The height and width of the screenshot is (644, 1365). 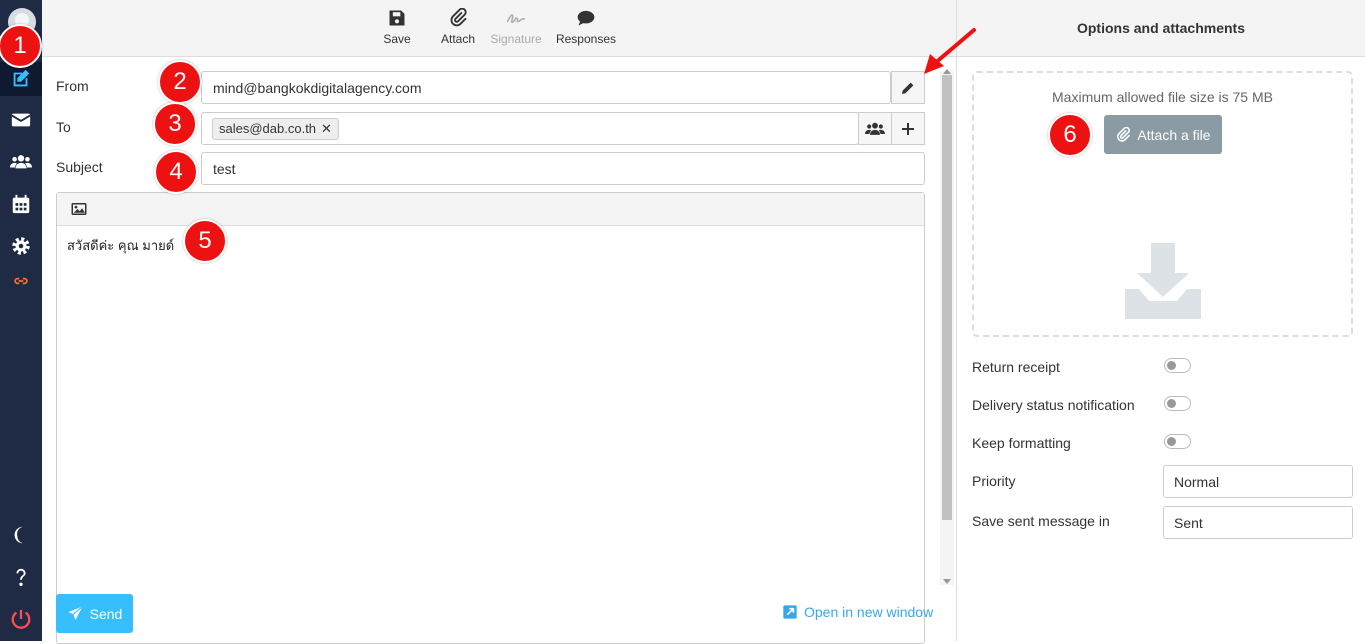 What do you see at coordinates (516, 39) in the screenshot?
I see `signature-label: Signature` at bounding box center [516, 39].